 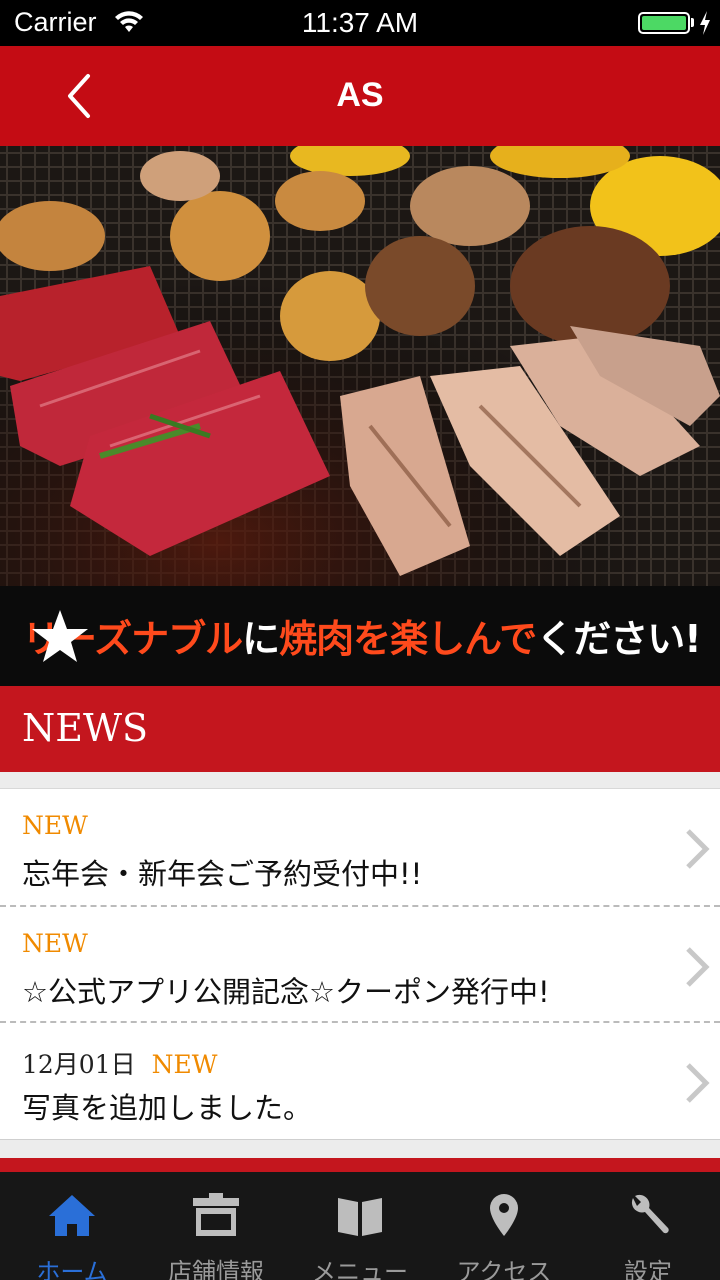 I want to click on section-divider, so click(x=360, y=1165).